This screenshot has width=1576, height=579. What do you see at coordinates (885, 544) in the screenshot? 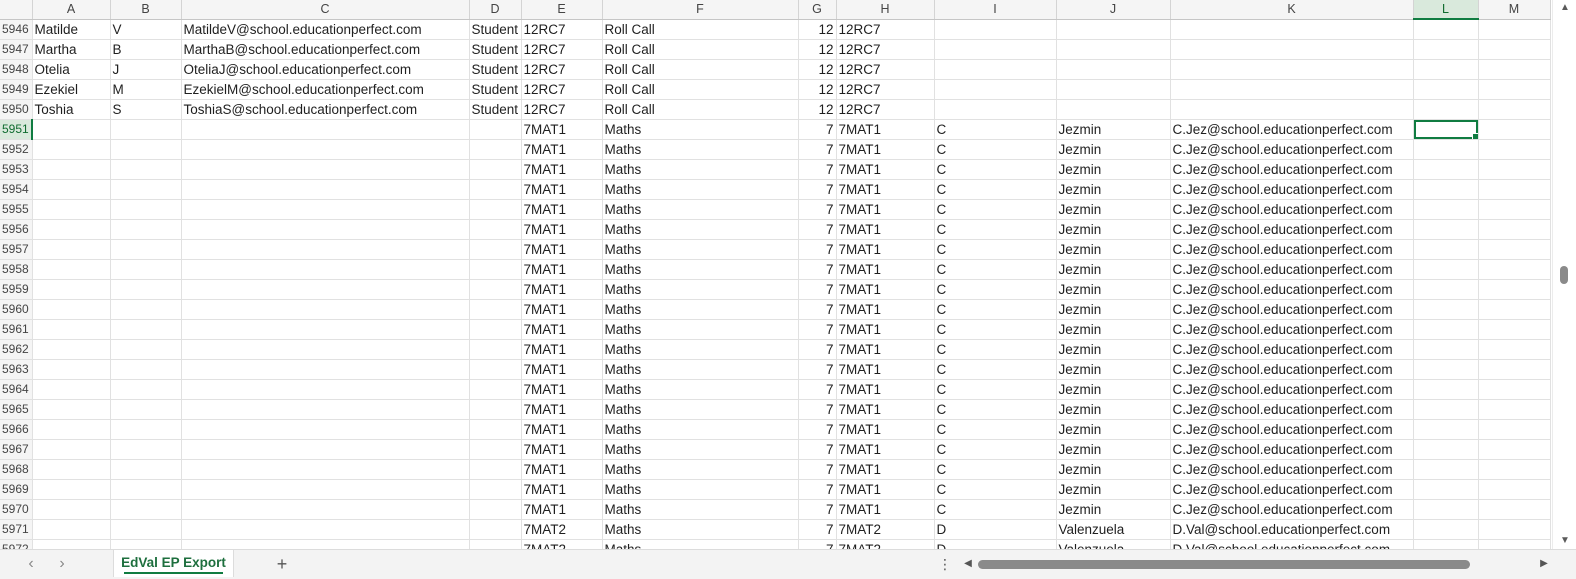
I see `cell-h: 7MAT2` at bounding box center [885, 544].